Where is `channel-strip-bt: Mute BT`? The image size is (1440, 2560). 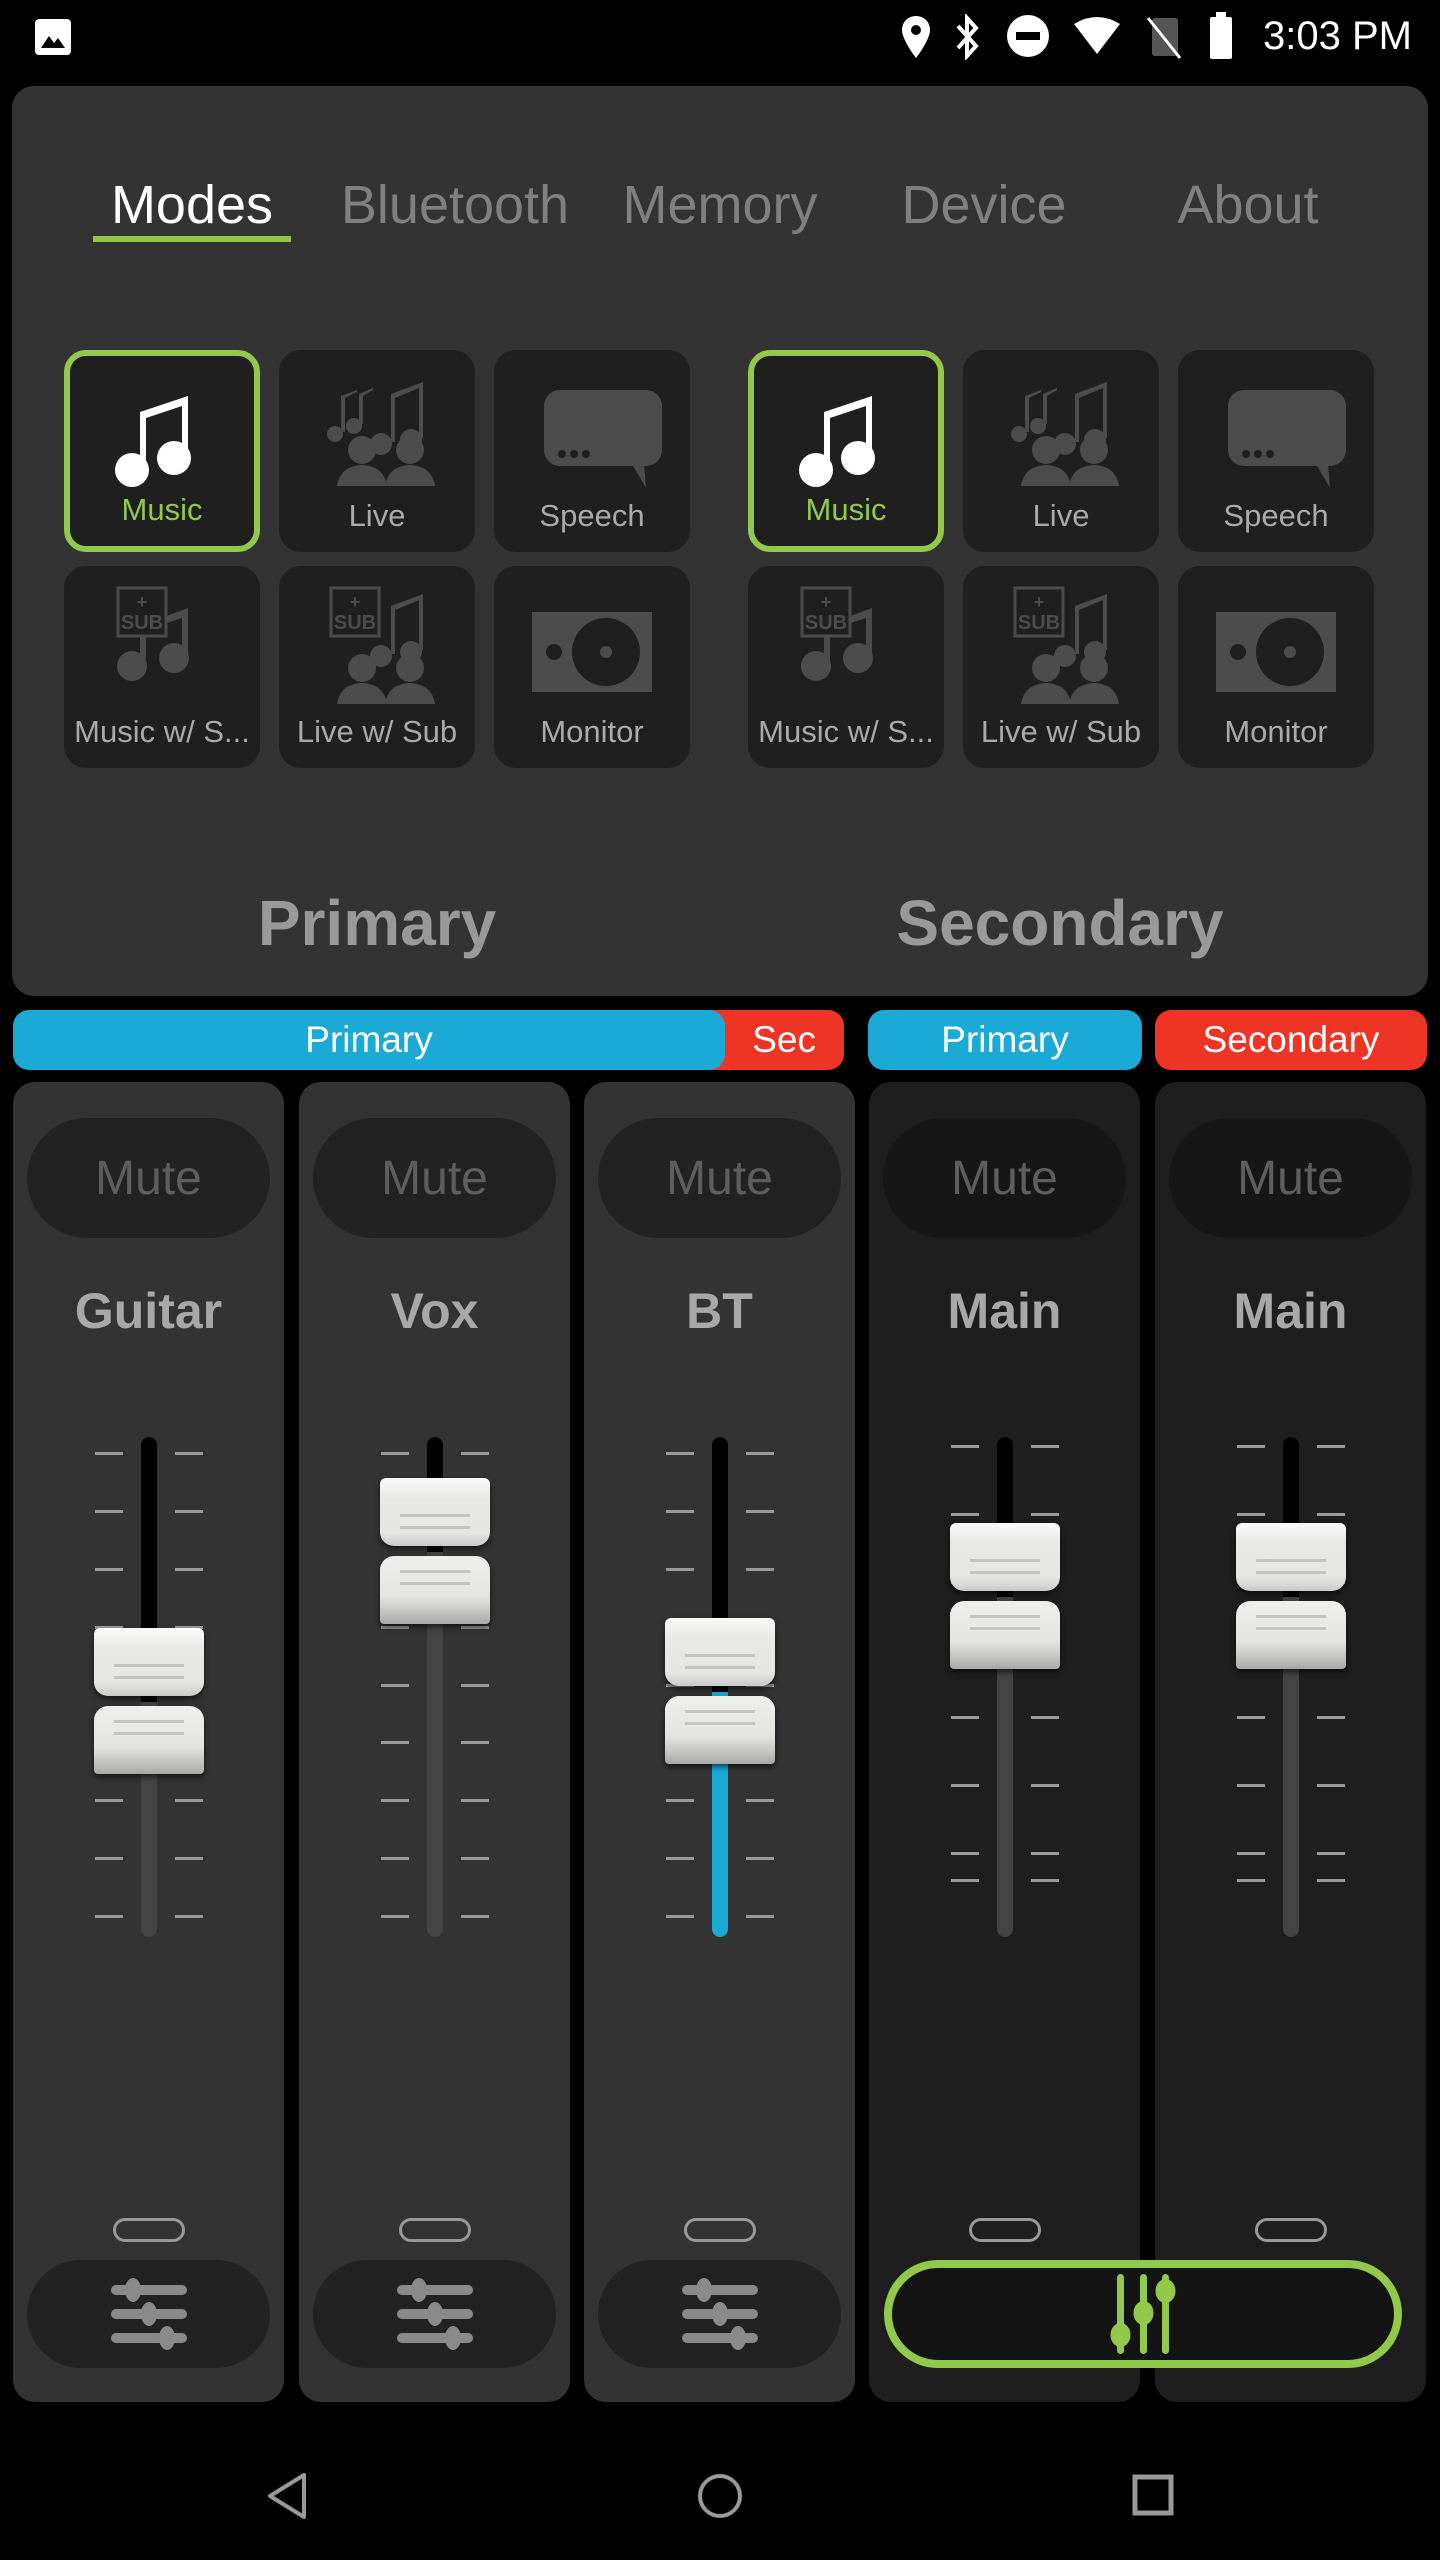
channel-strip-bt: Mute BT is located at coordinates (719, 1742).